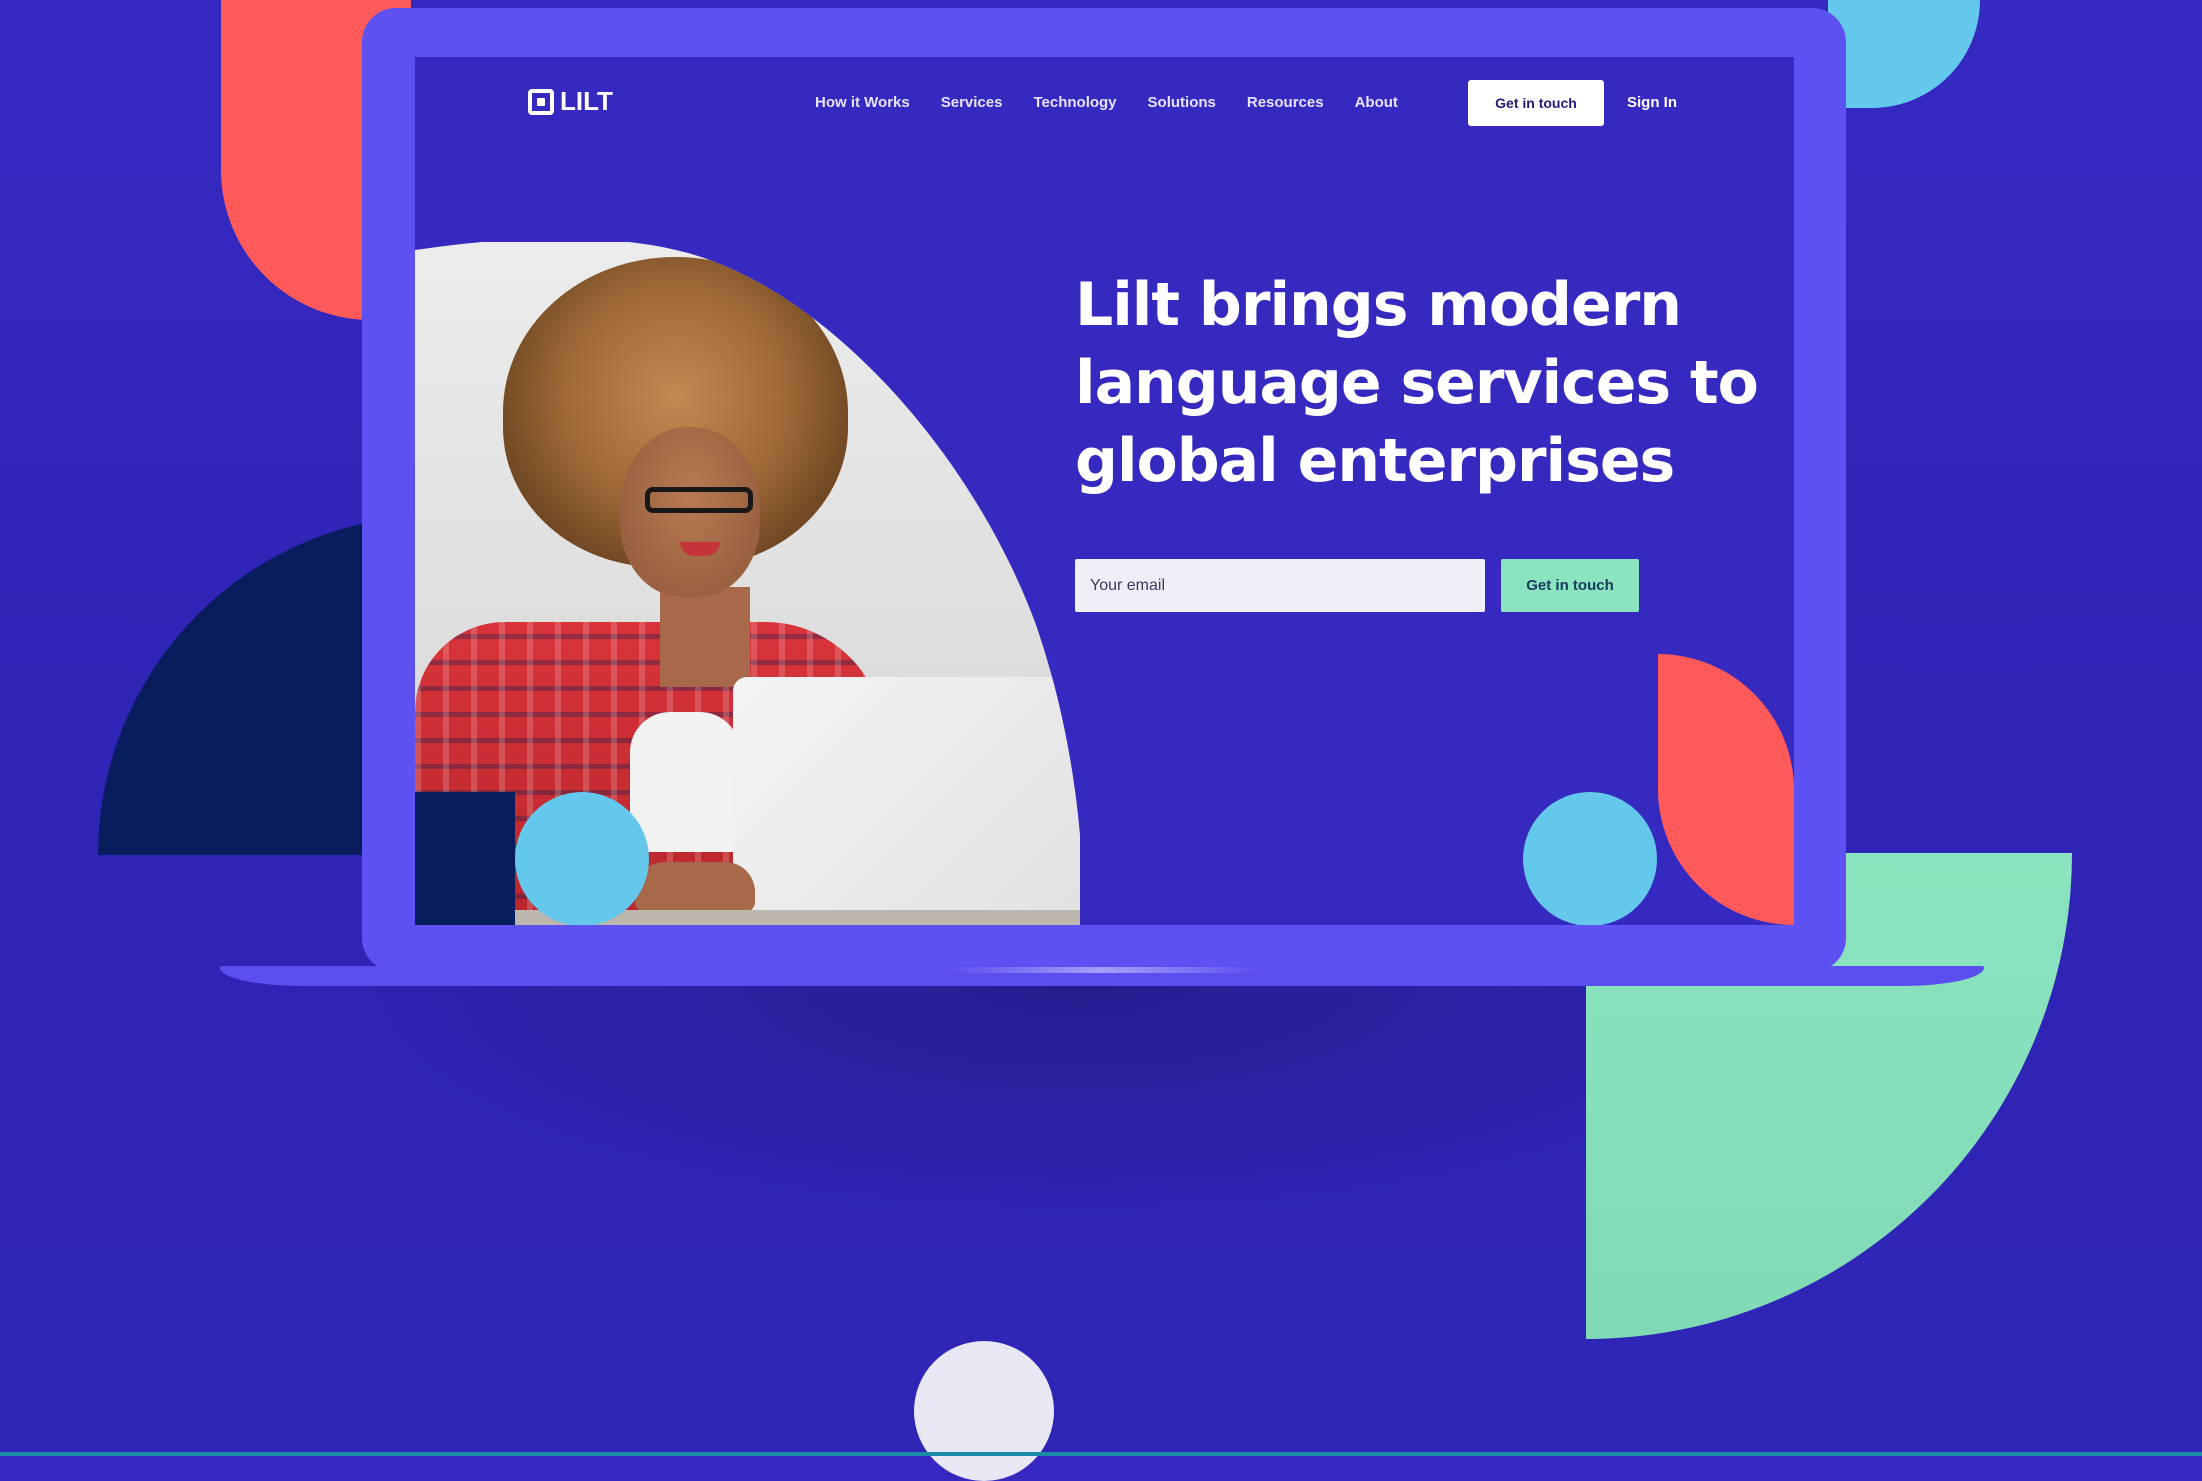 This screenshot has width=2202, height=1481. I want to click on photo-glasses, so click(699, 500).